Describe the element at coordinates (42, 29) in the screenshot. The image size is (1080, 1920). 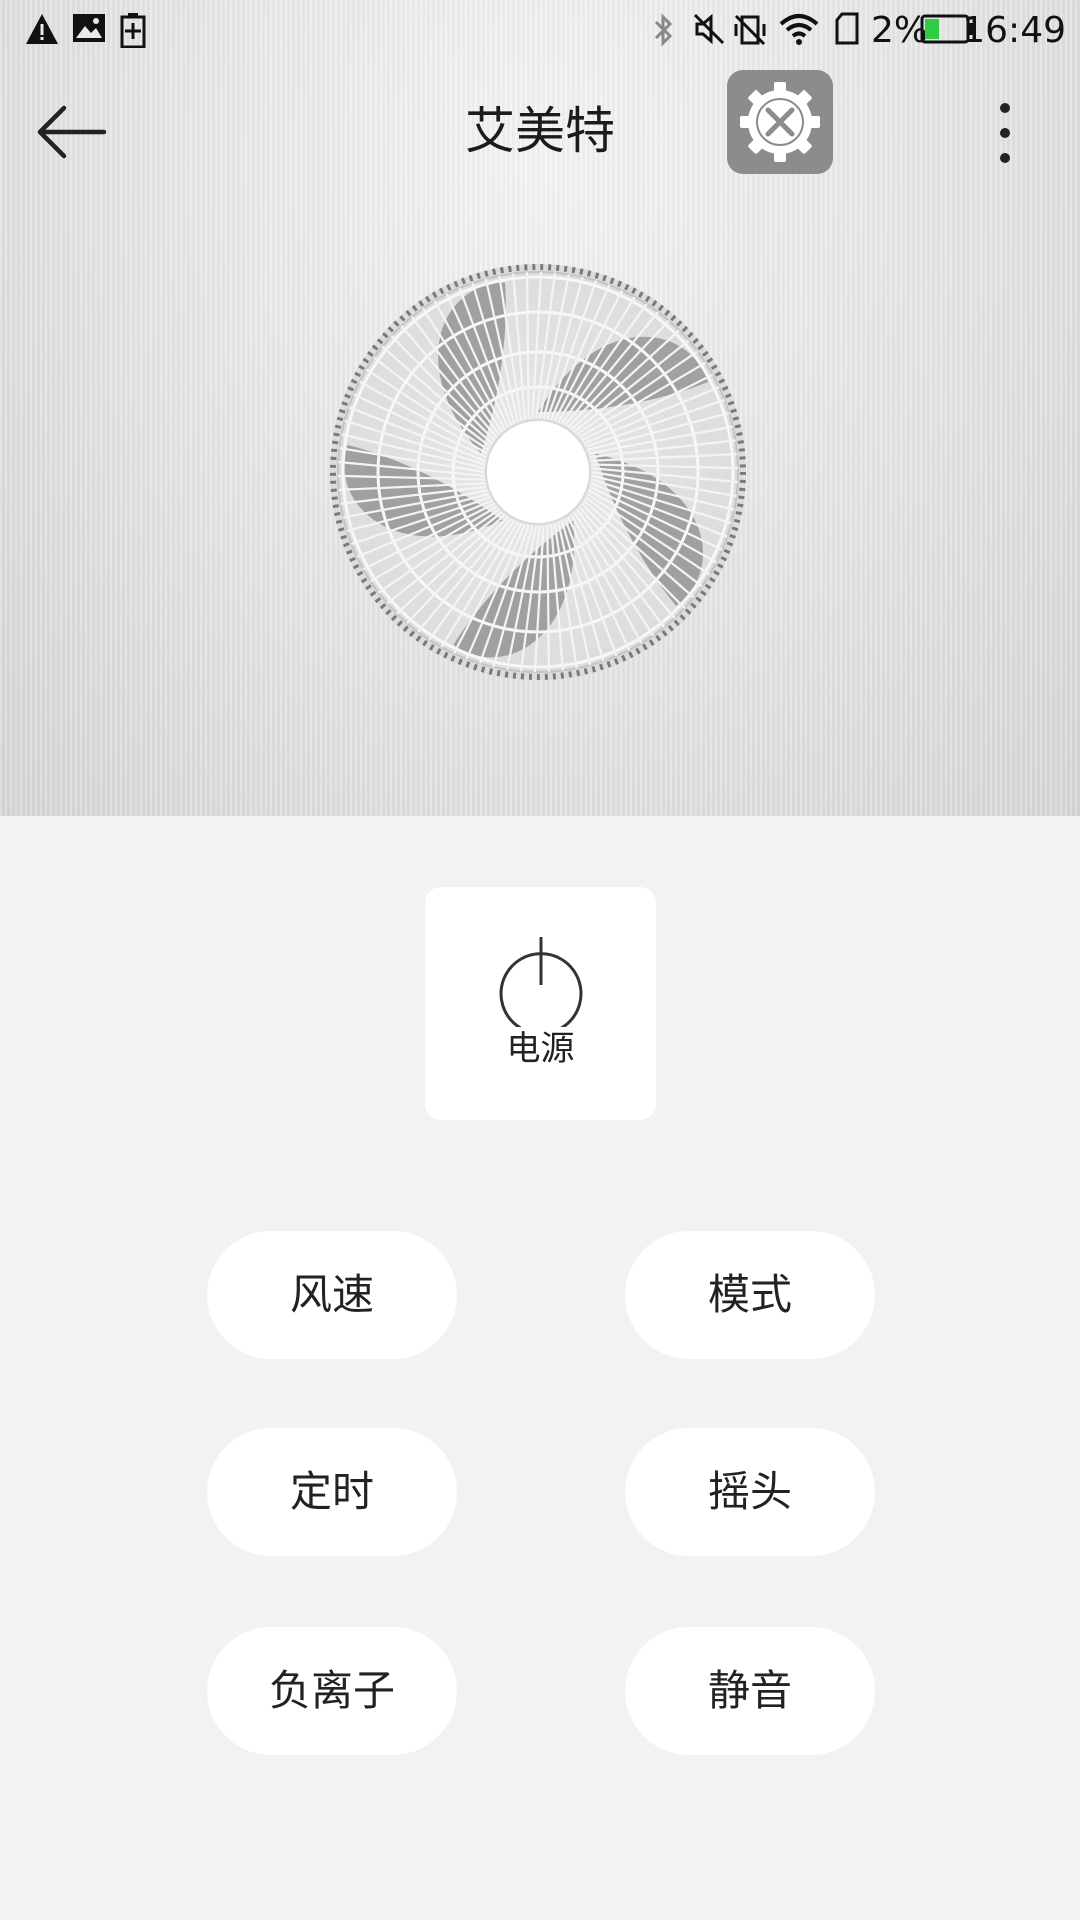
I see `warning-icon` at that location.